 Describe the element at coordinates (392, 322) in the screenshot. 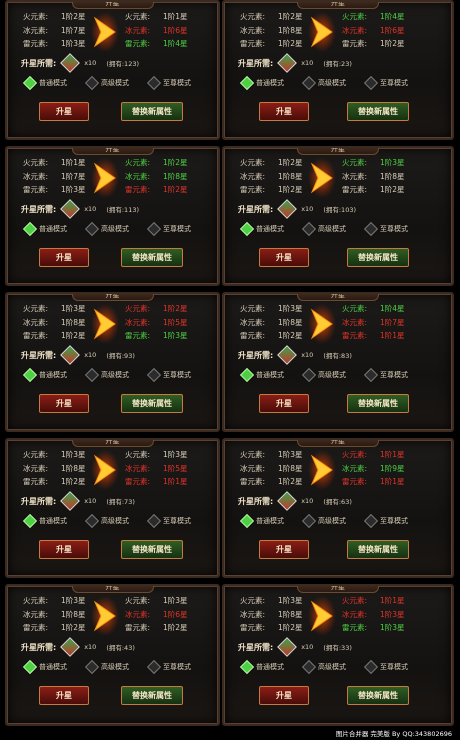

I see `new-value: 1阶7星` at that location.